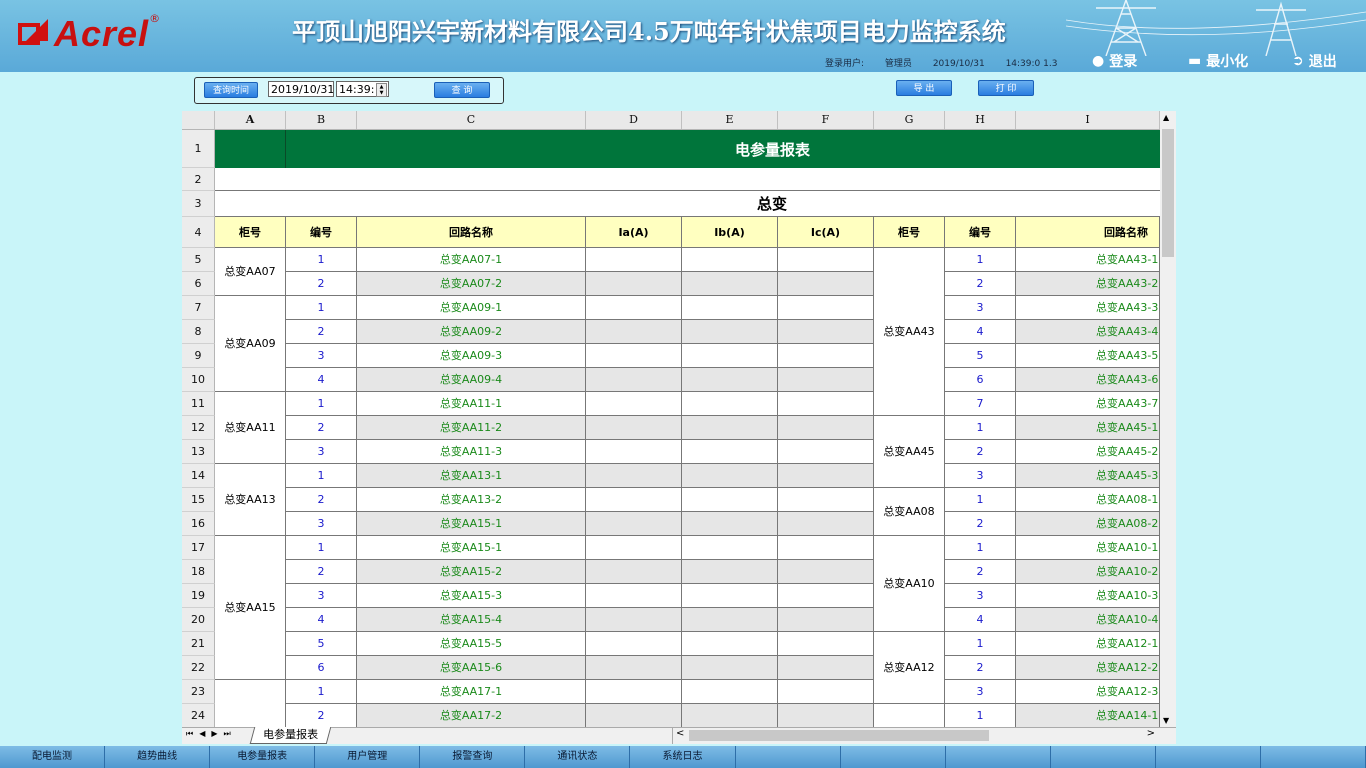  Describe the element at coordinates (263, 757) in the screenshot. I see `nav-item: 电参量报表` at that location.